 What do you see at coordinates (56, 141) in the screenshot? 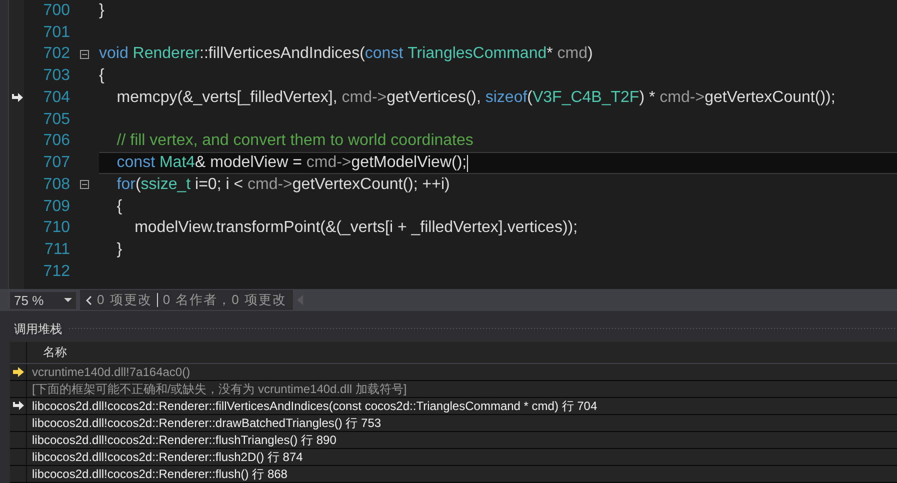
I see `line-number: 706` at bounding box center [56, 141].